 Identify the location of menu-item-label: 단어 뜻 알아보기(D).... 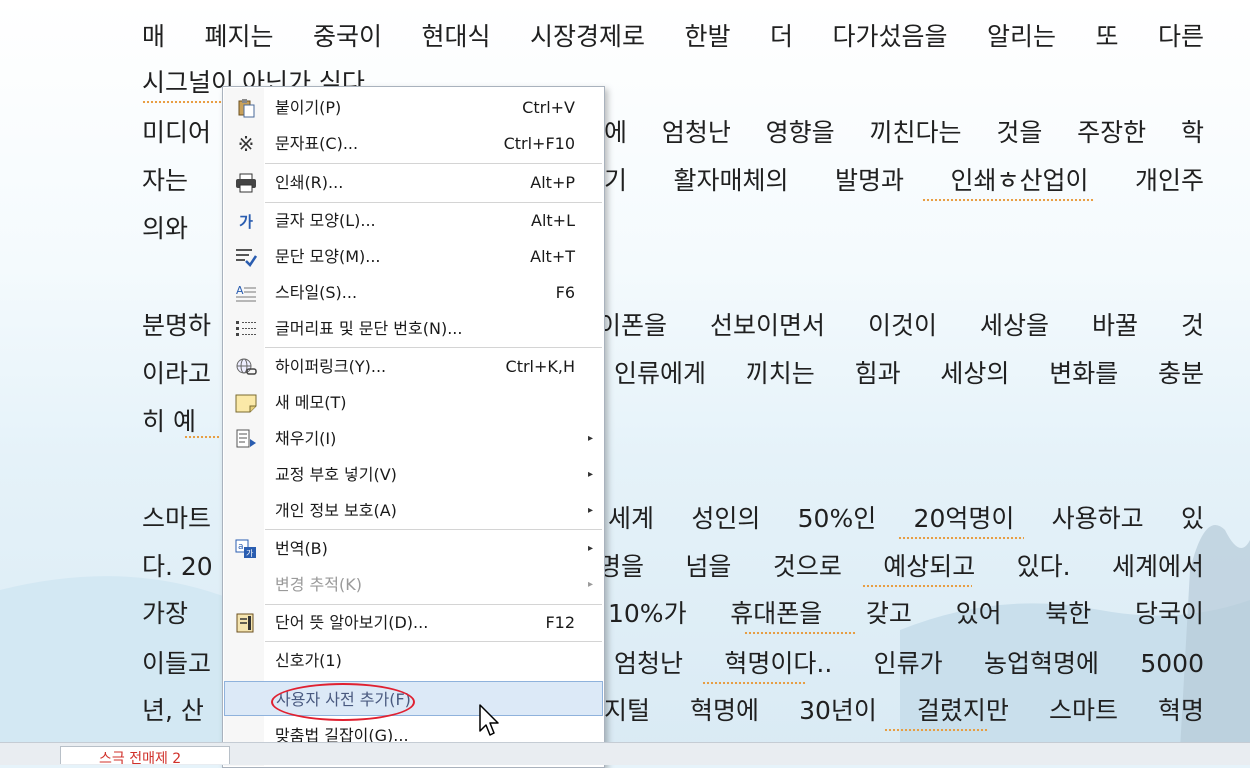
(352, 622).